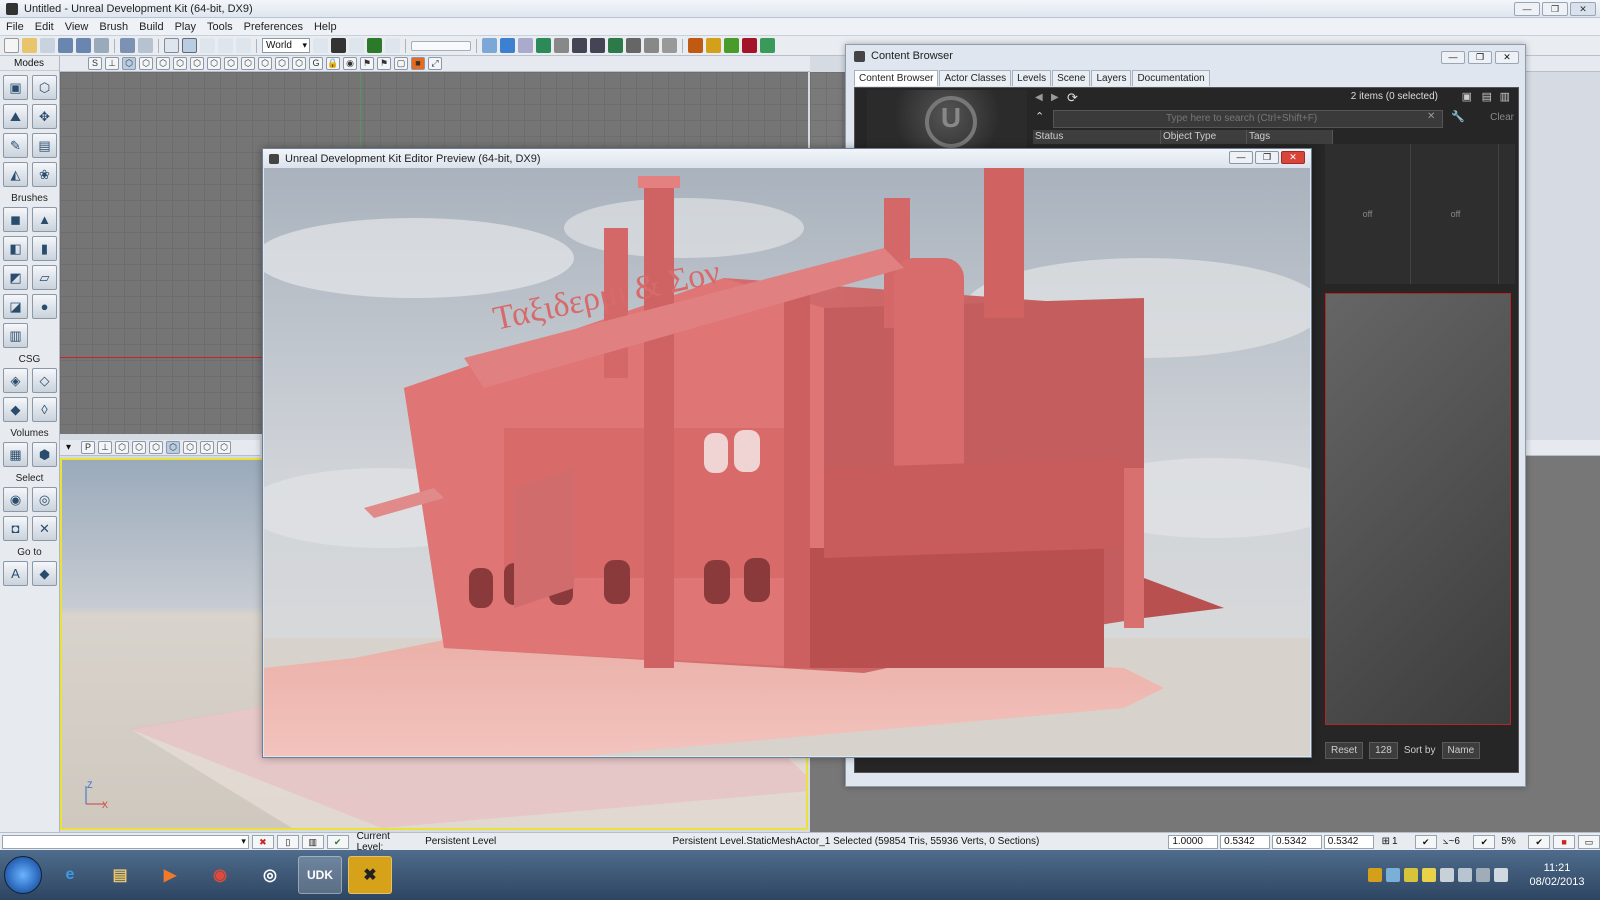 This screenshot has height=900, width=1600. What do you see at coordinates (44, 306) in the screenshot?
I see `sphere-brush-icon: ●` at bounding box center [44, 306].